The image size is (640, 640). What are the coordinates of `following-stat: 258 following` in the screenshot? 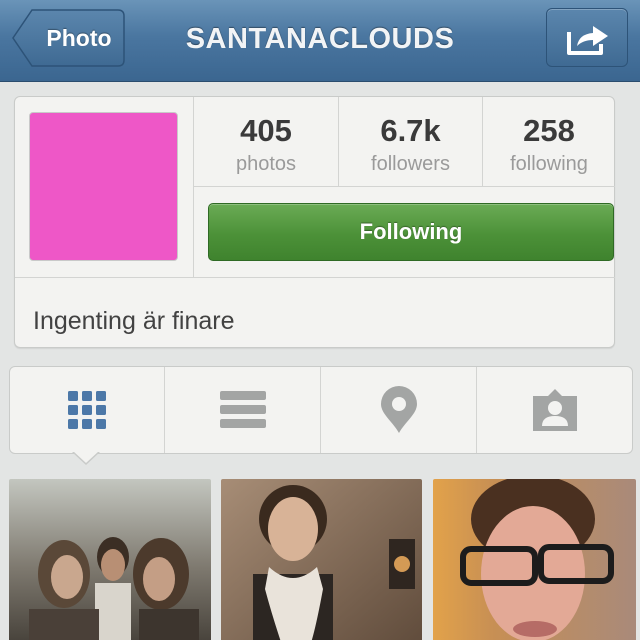 It's located at (549, 142).